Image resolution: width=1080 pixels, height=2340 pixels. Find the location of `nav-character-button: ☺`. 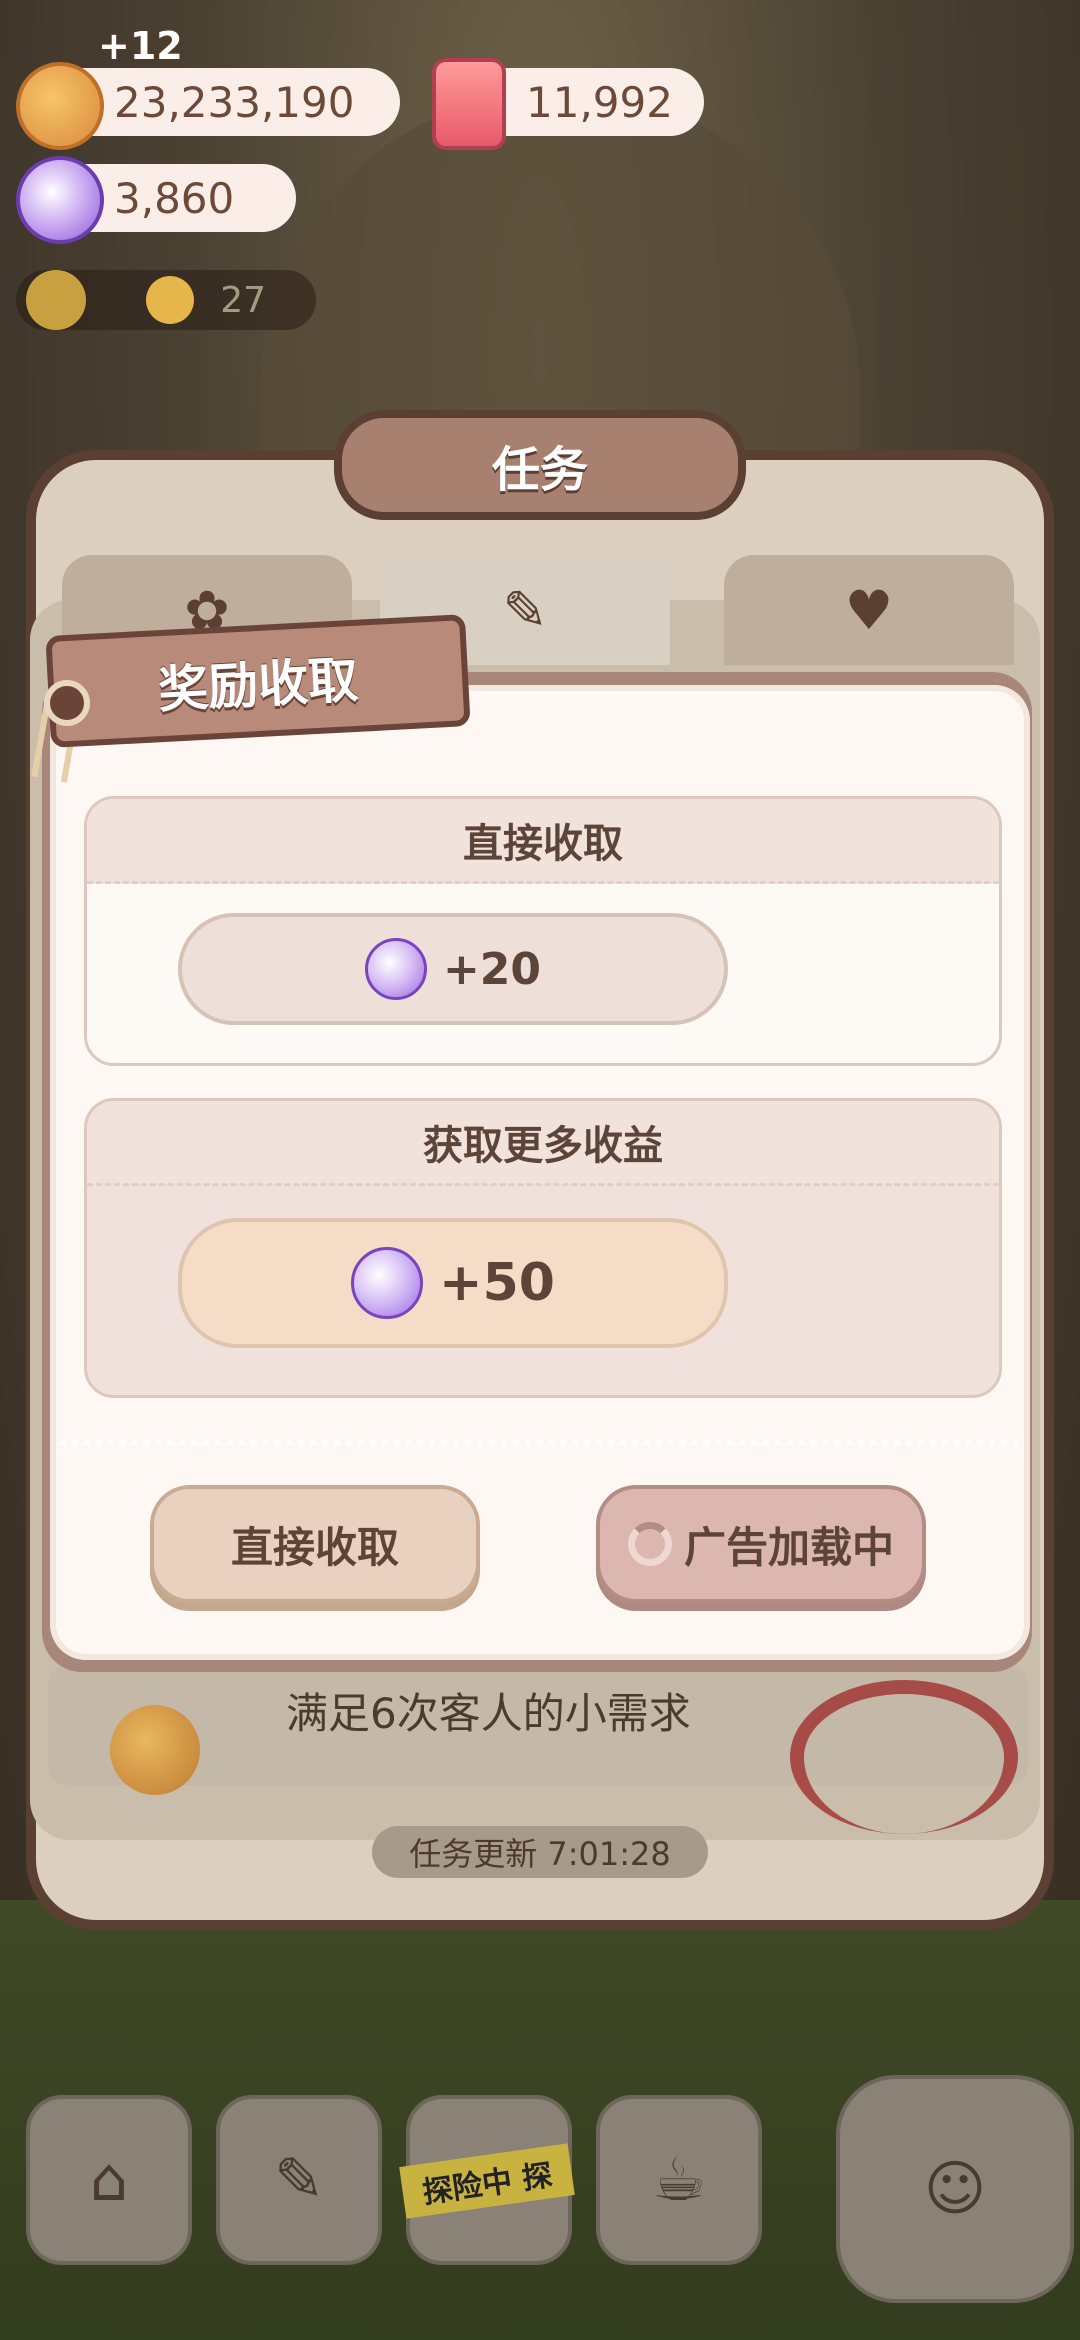

nav-character-button: ☺ is located at coordinates (955, 2189).